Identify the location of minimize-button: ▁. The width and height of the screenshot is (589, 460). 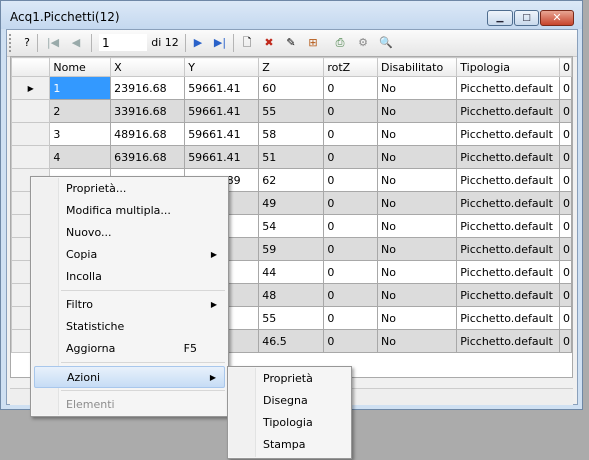
(500, 18).